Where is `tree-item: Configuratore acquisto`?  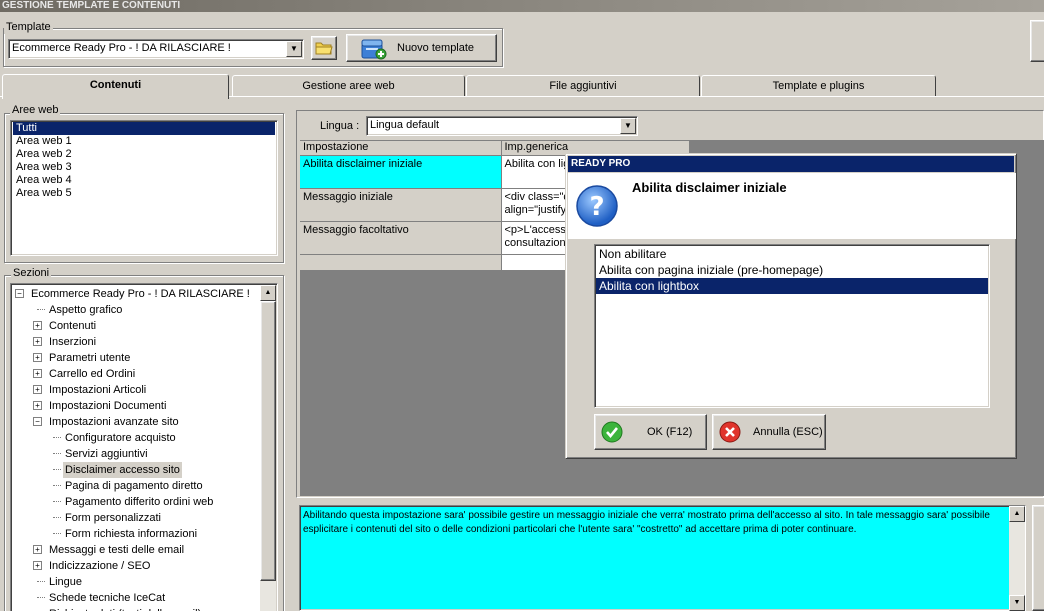 tree-item: Configuratore acquisto is located at coordinates (136, 438).